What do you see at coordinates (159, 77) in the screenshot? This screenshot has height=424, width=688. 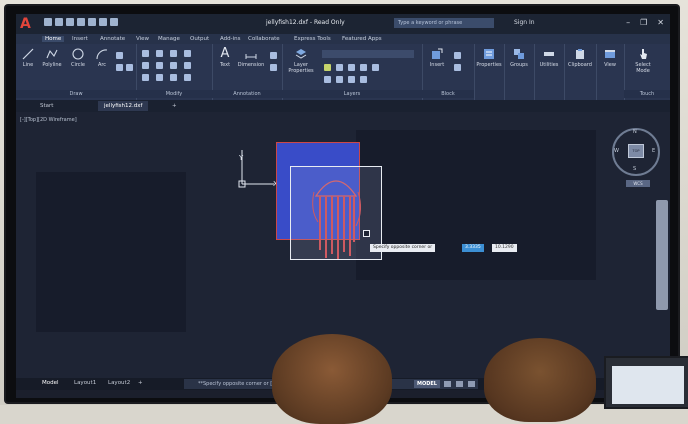 I see `scale-icon` at bounding box center [159, 77].